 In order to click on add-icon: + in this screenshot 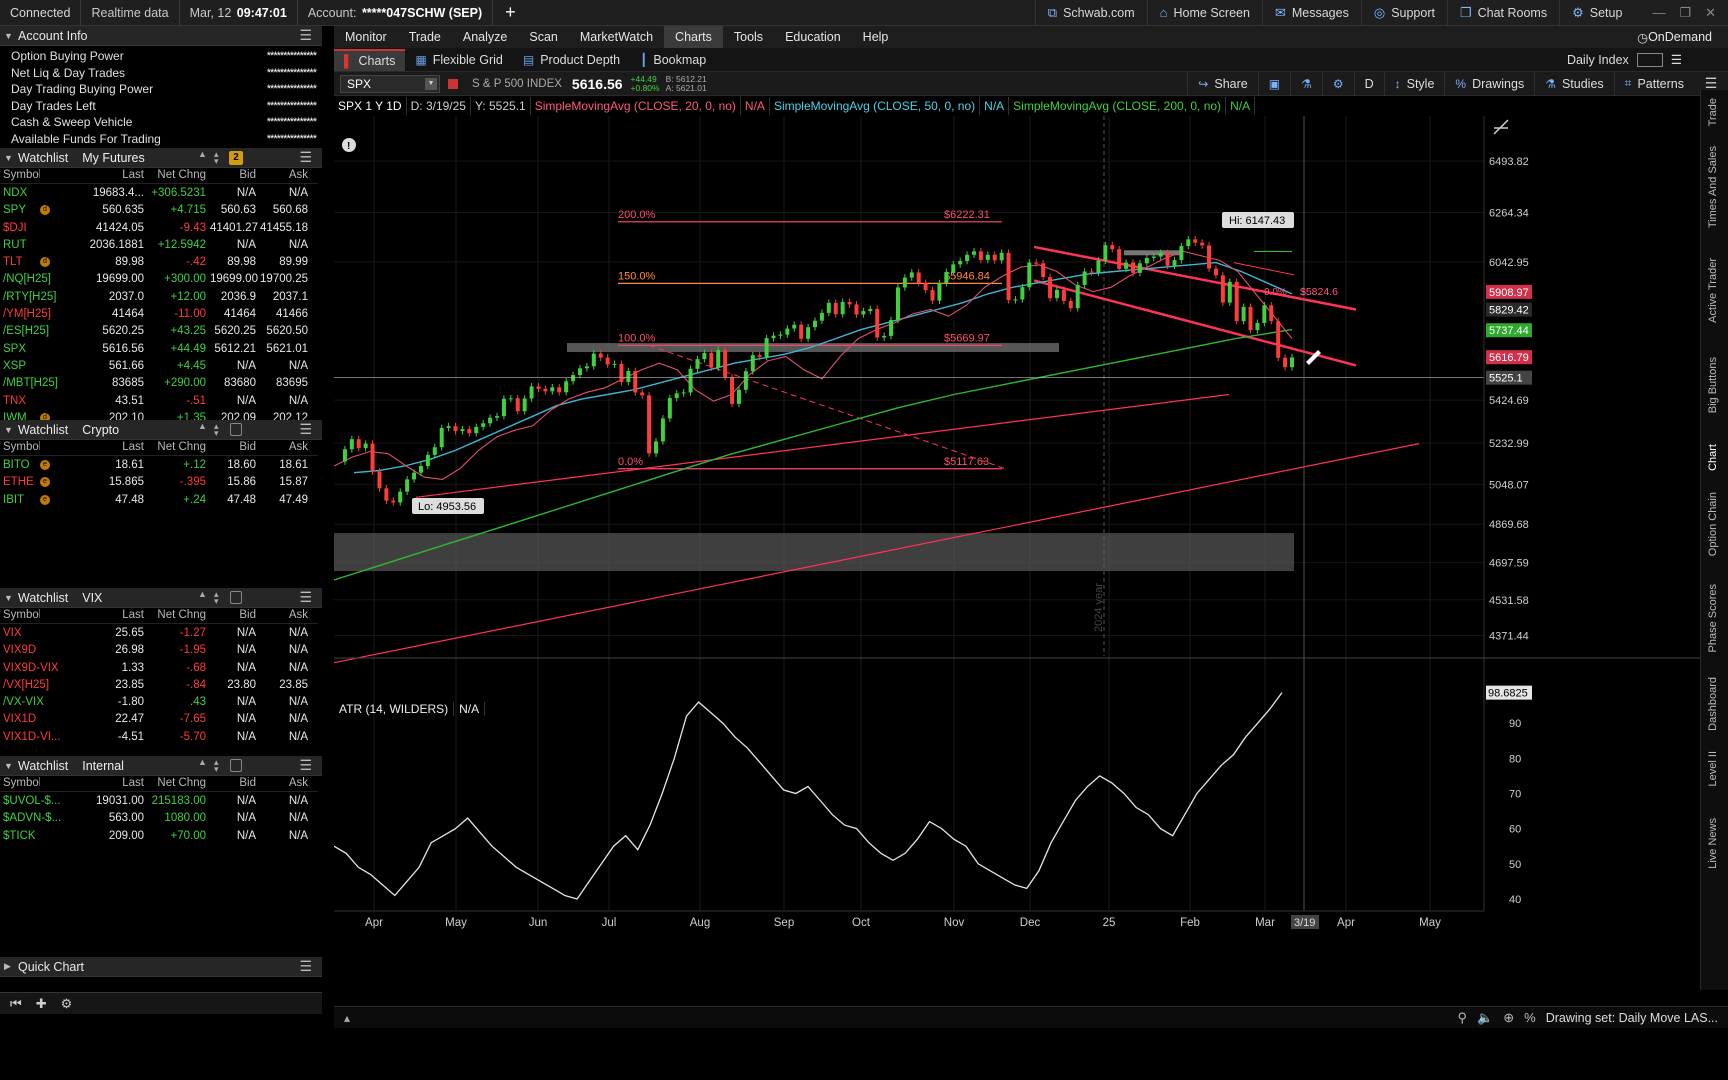, I will do `click(510, 12)`.